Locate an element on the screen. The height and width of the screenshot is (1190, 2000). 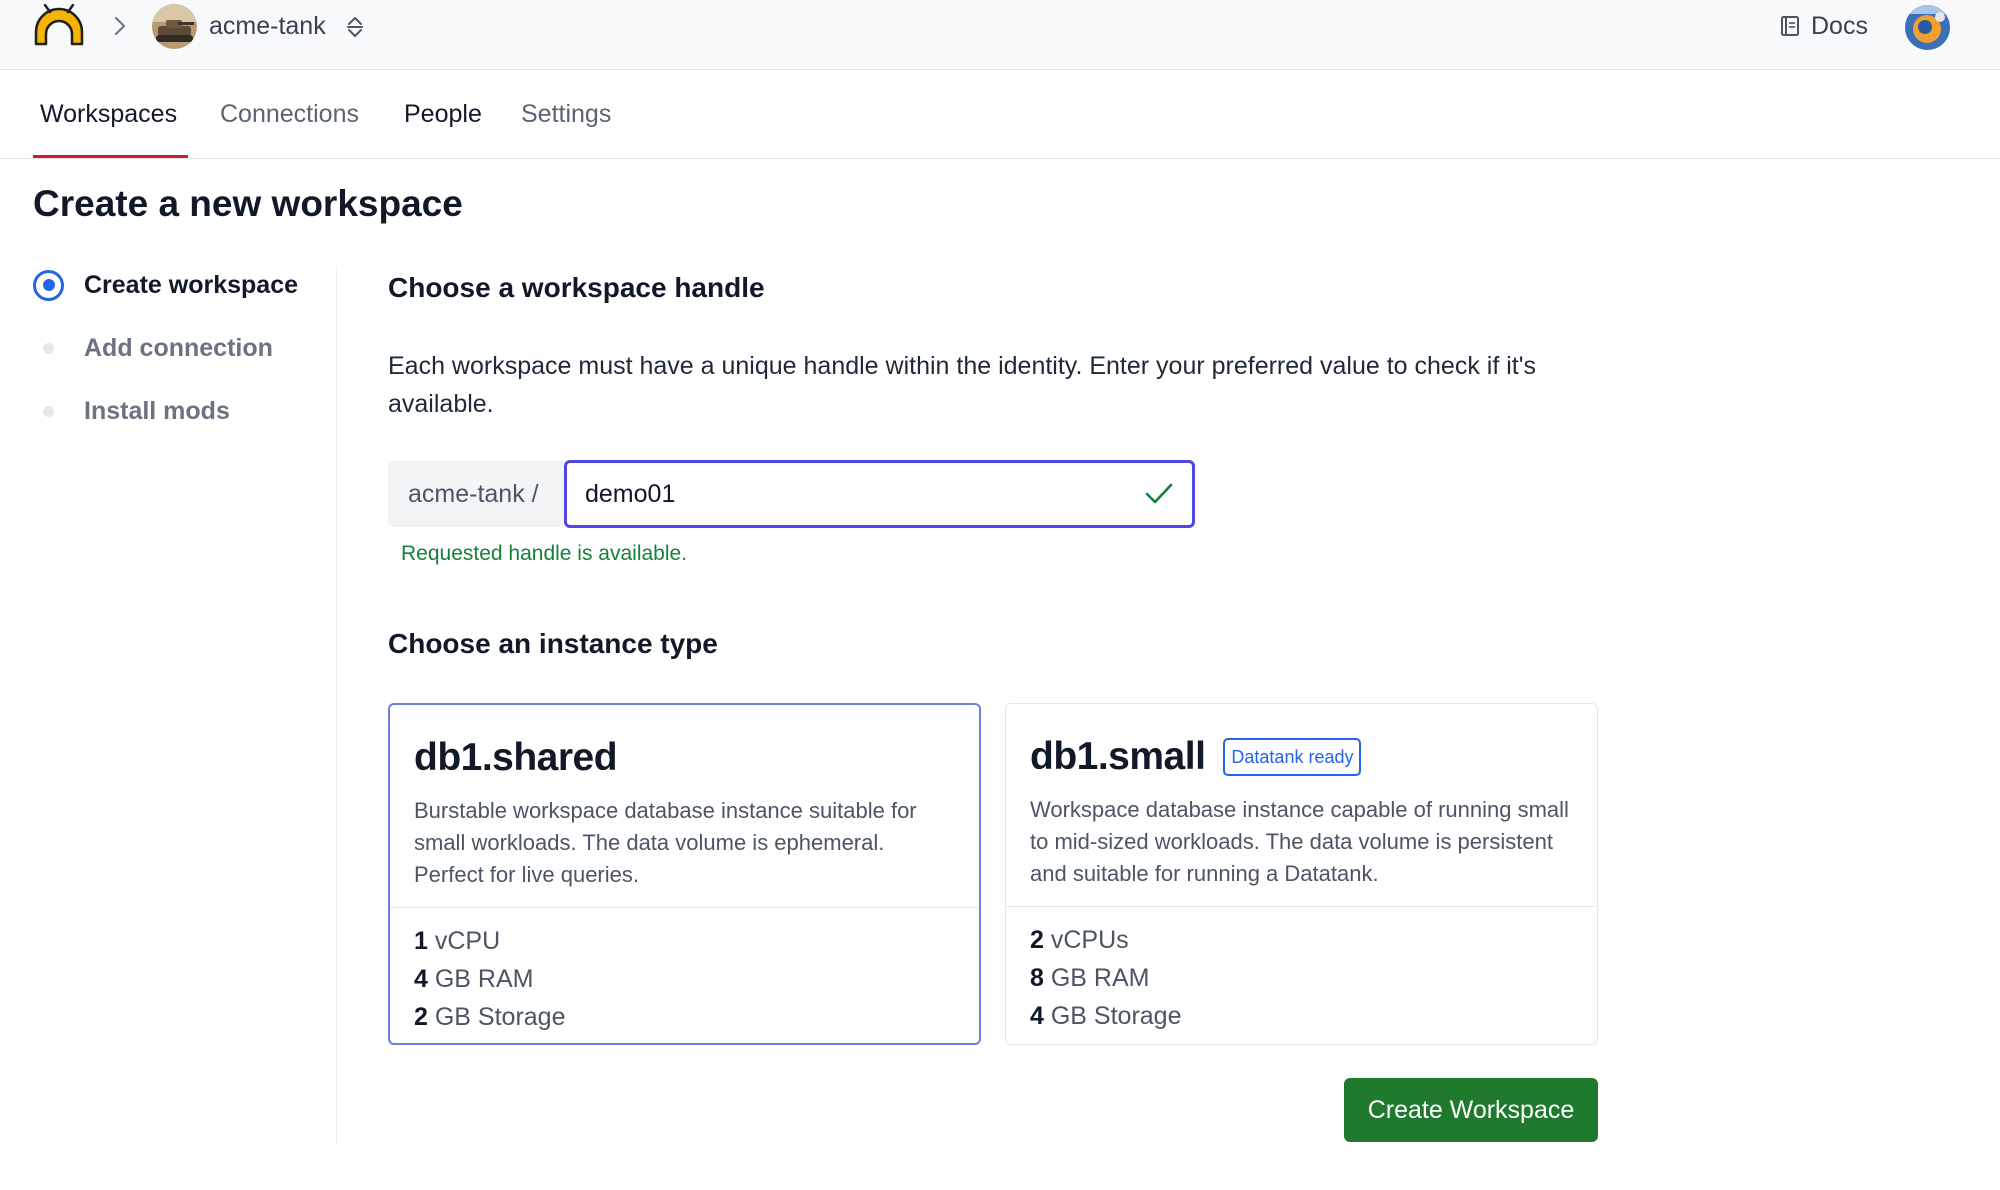
active-tab-indicator is located at coordinates (110, 156).